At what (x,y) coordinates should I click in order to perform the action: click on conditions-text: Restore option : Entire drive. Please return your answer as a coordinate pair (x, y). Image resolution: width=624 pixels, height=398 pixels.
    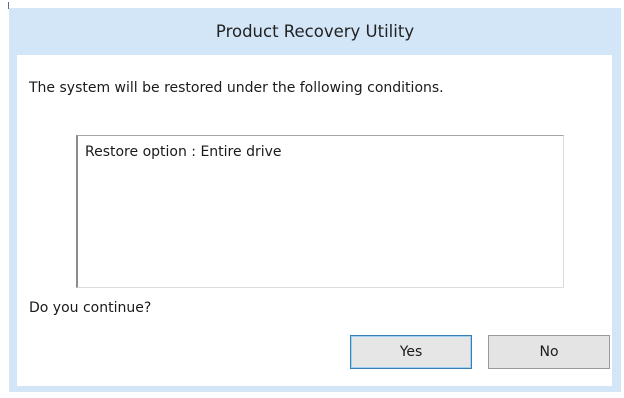
    Looking at the image, I should click on (183, 152).